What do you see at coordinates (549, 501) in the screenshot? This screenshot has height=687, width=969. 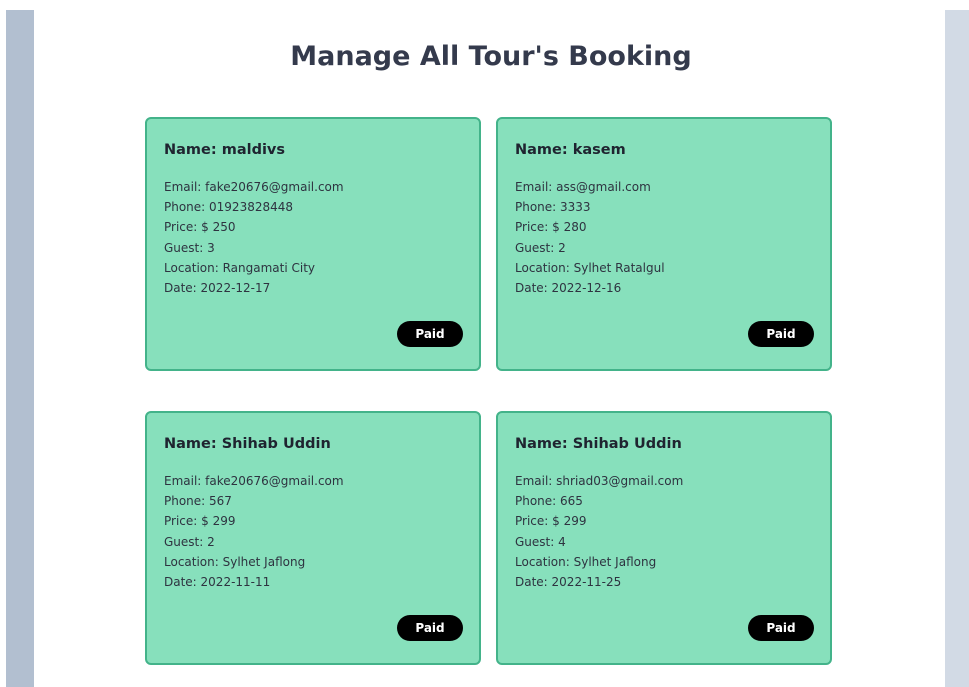 I see `booking-phone: Phone: 665` at bounding box center [549, 501].